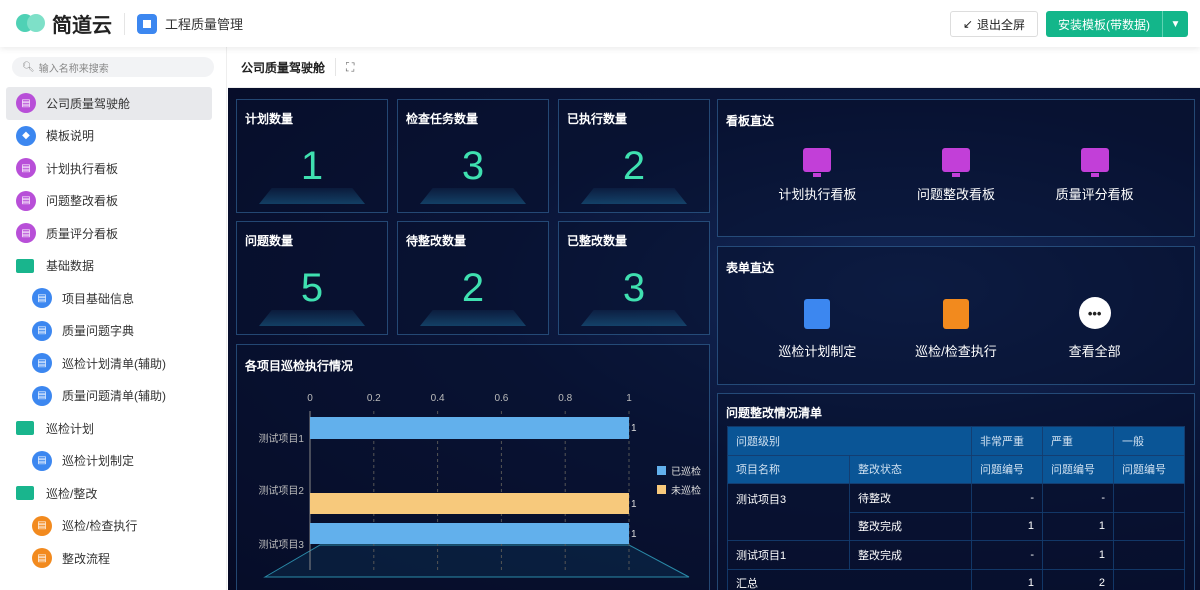 Image resolution: width=1200 pixels, height=590 pixels. I want to click on table-header-row: 项目名称 整改状态 问题编号 问题编号 问题编号, so click(956, 469).